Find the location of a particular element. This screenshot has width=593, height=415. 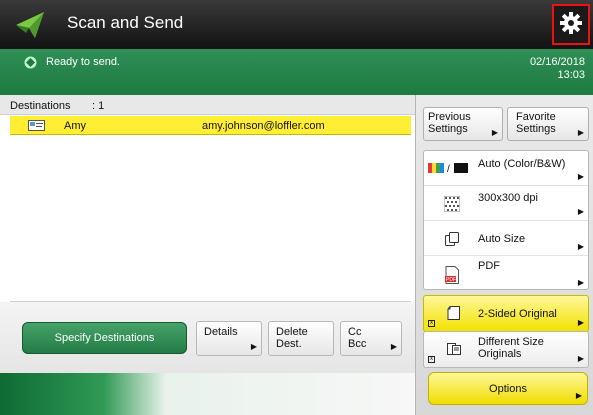

options-label: Options is located at coordinates (508, 388).